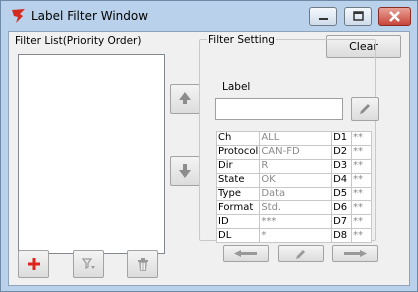  Describe the element at coordinates (342, 152) in the screenshot. I see `filter-setting-d-cell: D2` at that location.